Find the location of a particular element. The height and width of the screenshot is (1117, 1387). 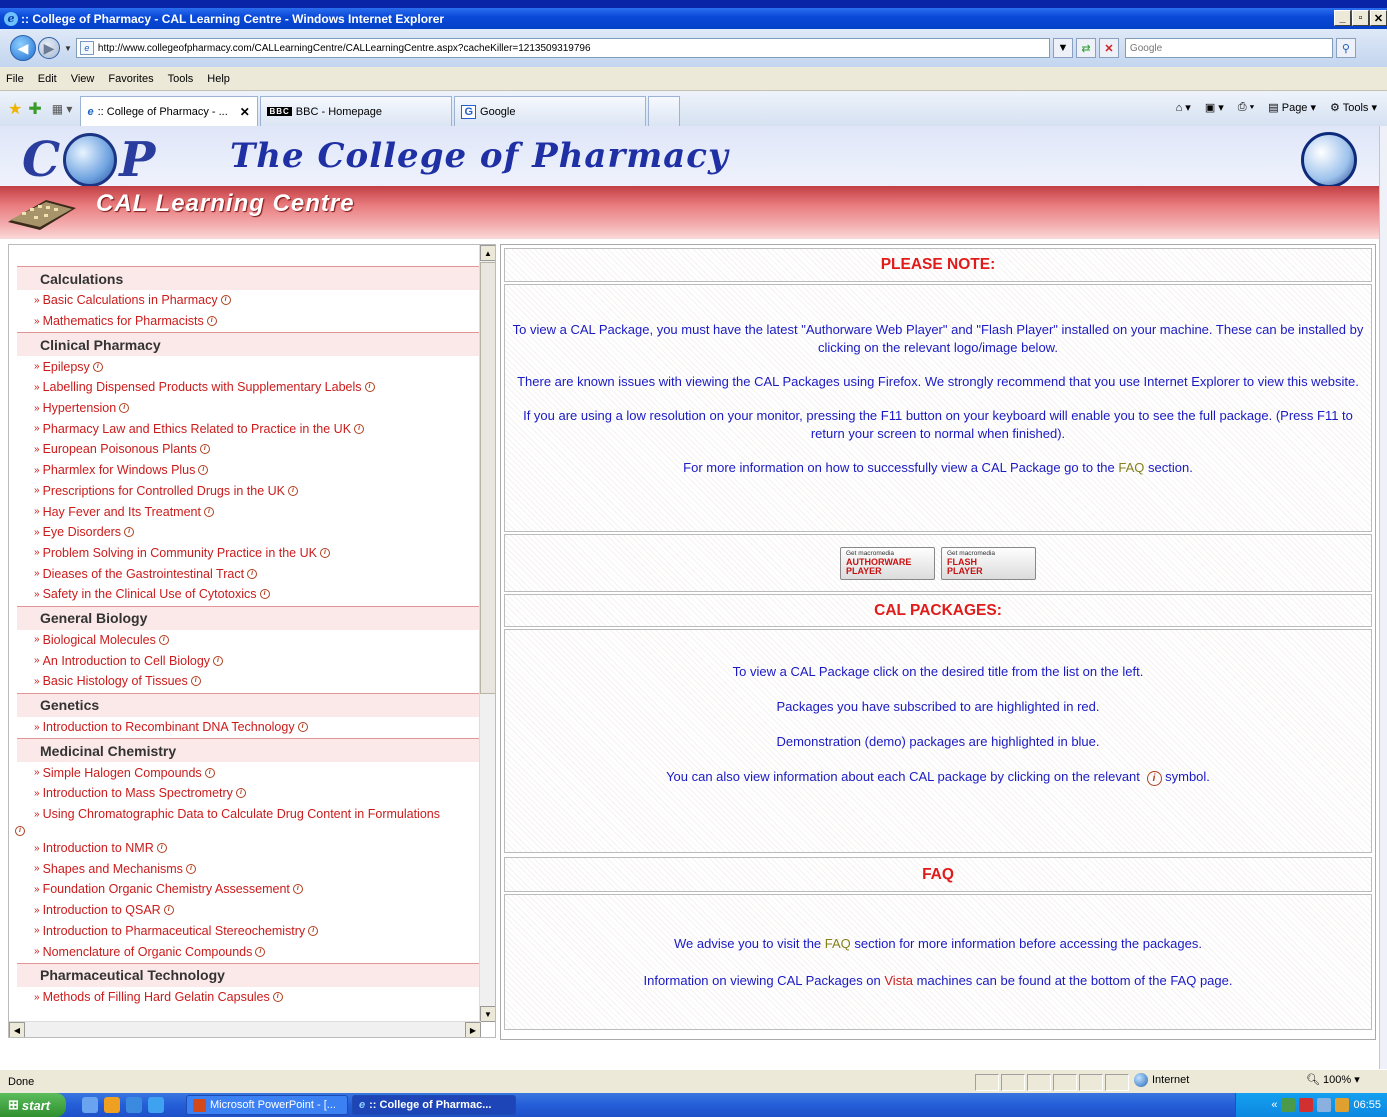

authorware-player-button: Get macromedia AUTHORWARE PLAYER is located at coordinates (887, 563).